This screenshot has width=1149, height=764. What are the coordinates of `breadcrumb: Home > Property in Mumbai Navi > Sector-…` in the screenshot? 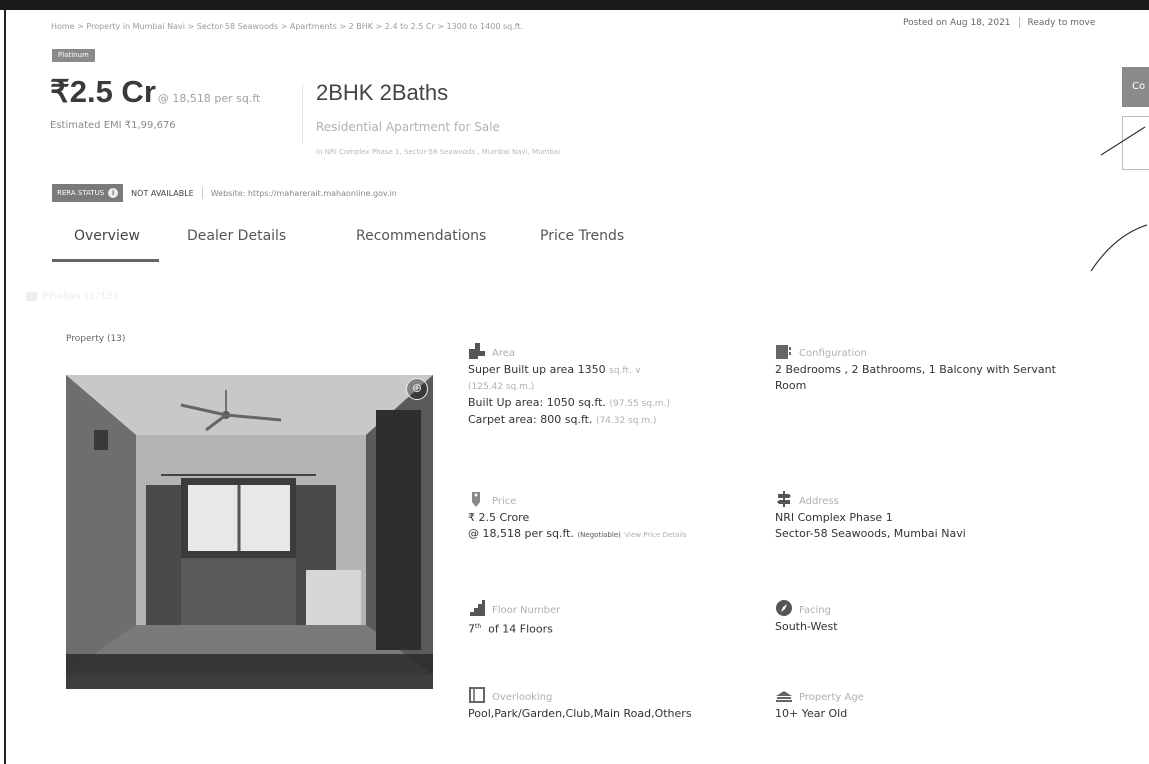 It's located at (361, 26).